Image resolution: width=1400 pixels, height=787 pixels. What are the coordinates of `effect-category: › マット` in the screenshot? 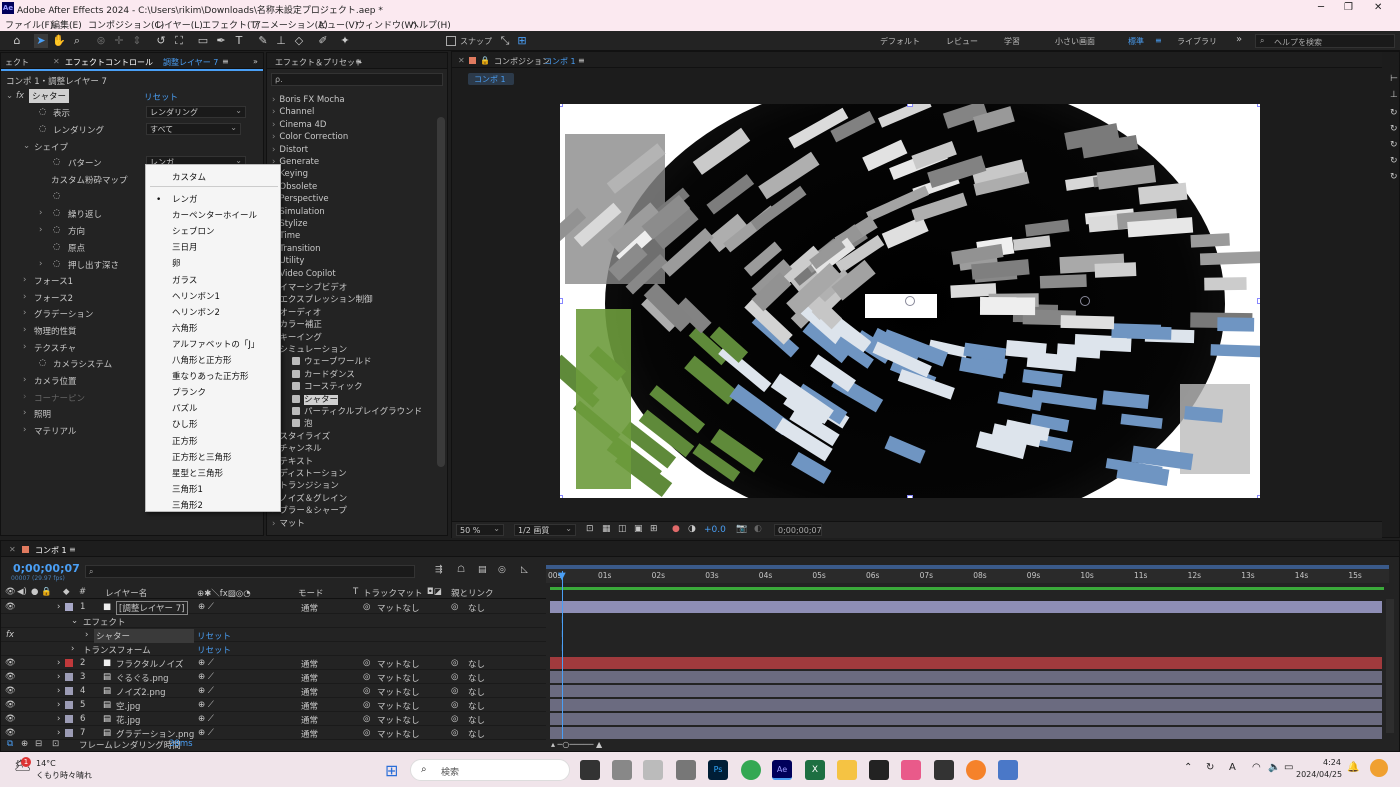 It's located at (288, 523).